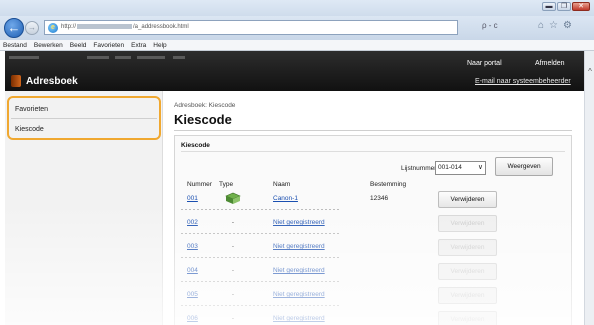 This screenshot has width=594, height=325. What do you see at coordinates (373, 271) in the screenshot?
I see `table-row: 004 - Niet geregistreerd Verwijderen` at bounding box center [373, 271].